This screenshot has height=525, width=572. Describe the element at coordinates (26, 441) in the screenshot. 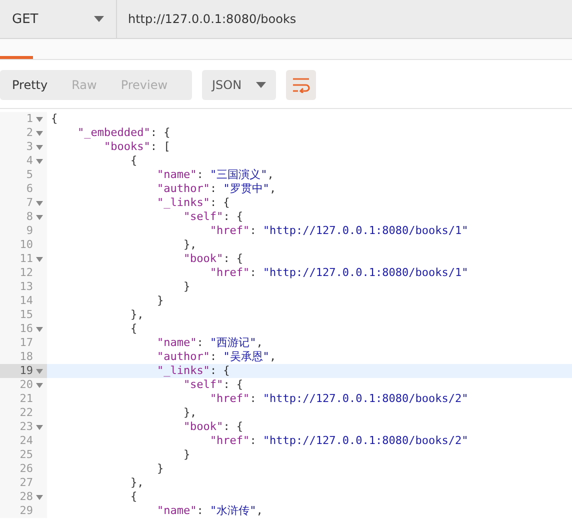

I see `line-number: 24` at that location.